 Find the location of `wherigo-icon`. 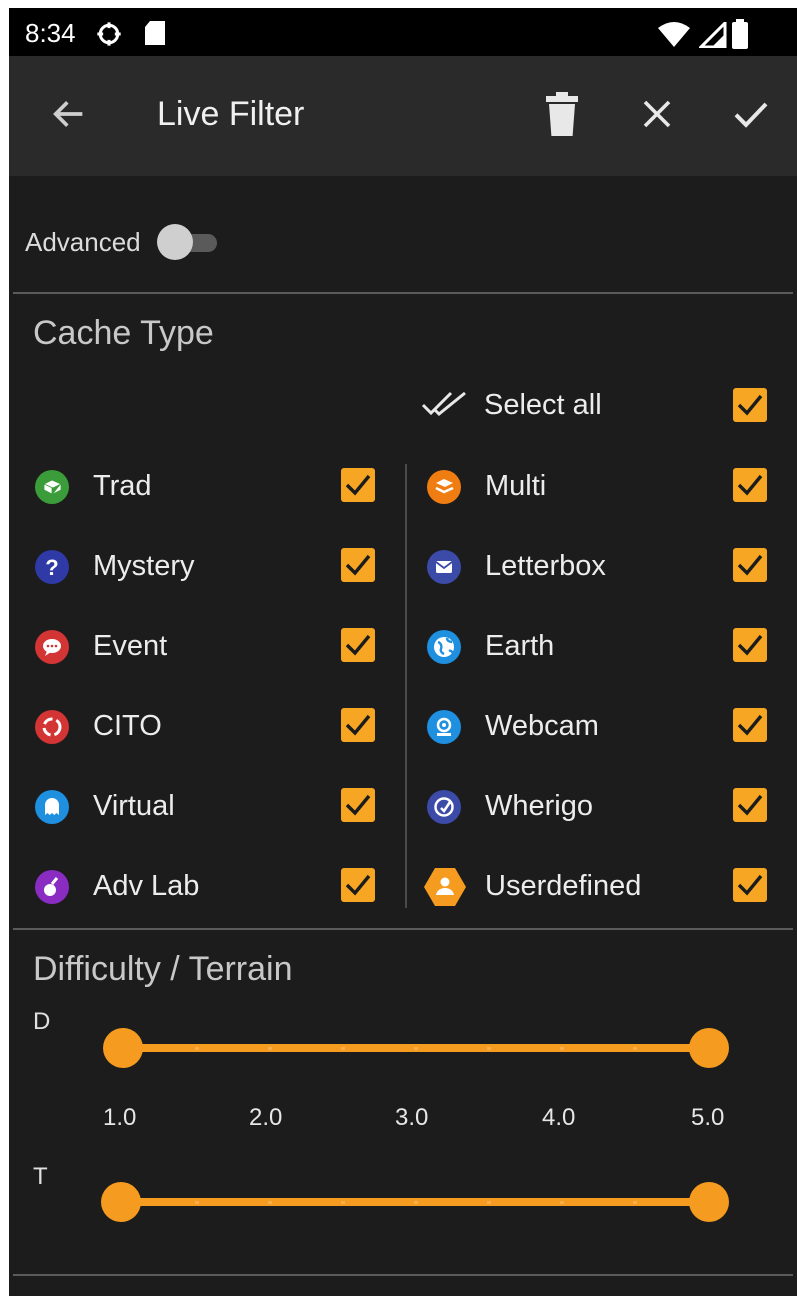

wherigo-icon is located at coordinates (444, 807).